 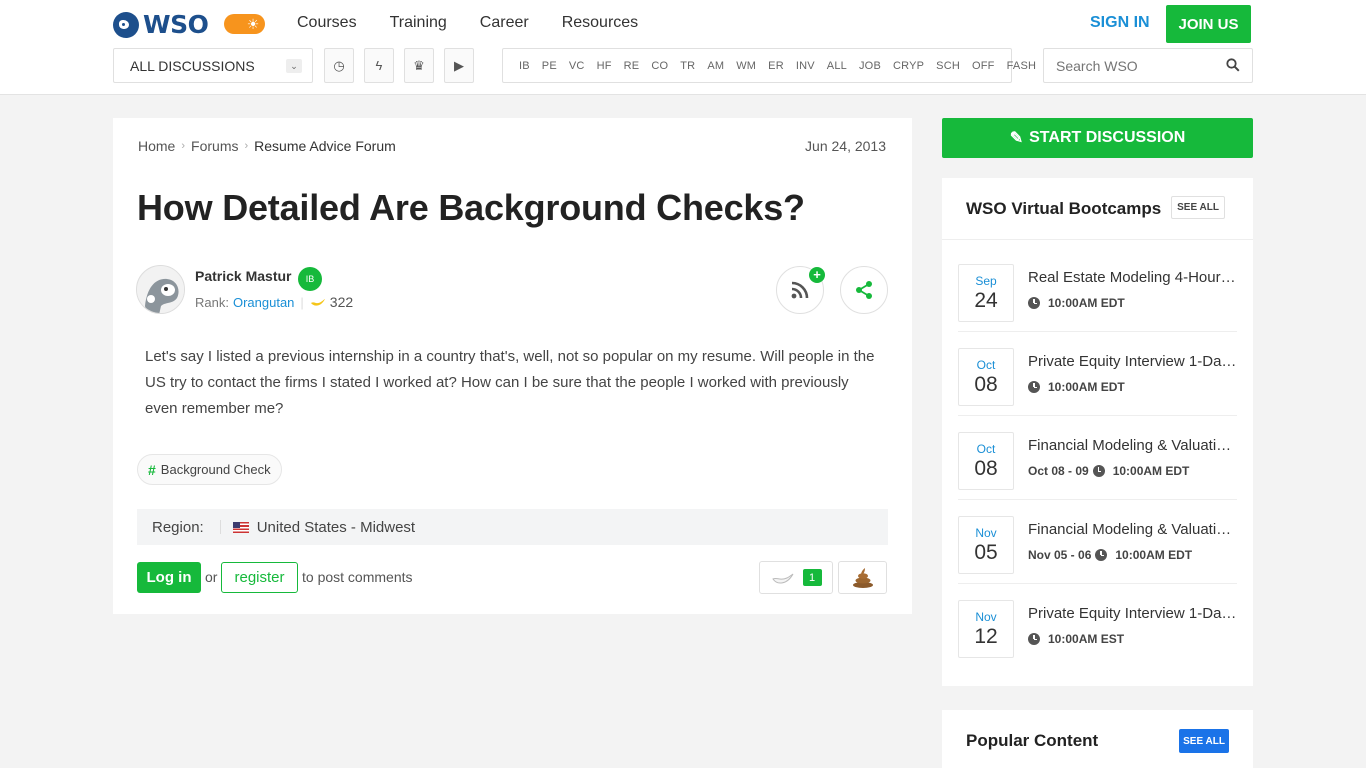 I want to click on plus-icon: +, so click(x=817, y=275).